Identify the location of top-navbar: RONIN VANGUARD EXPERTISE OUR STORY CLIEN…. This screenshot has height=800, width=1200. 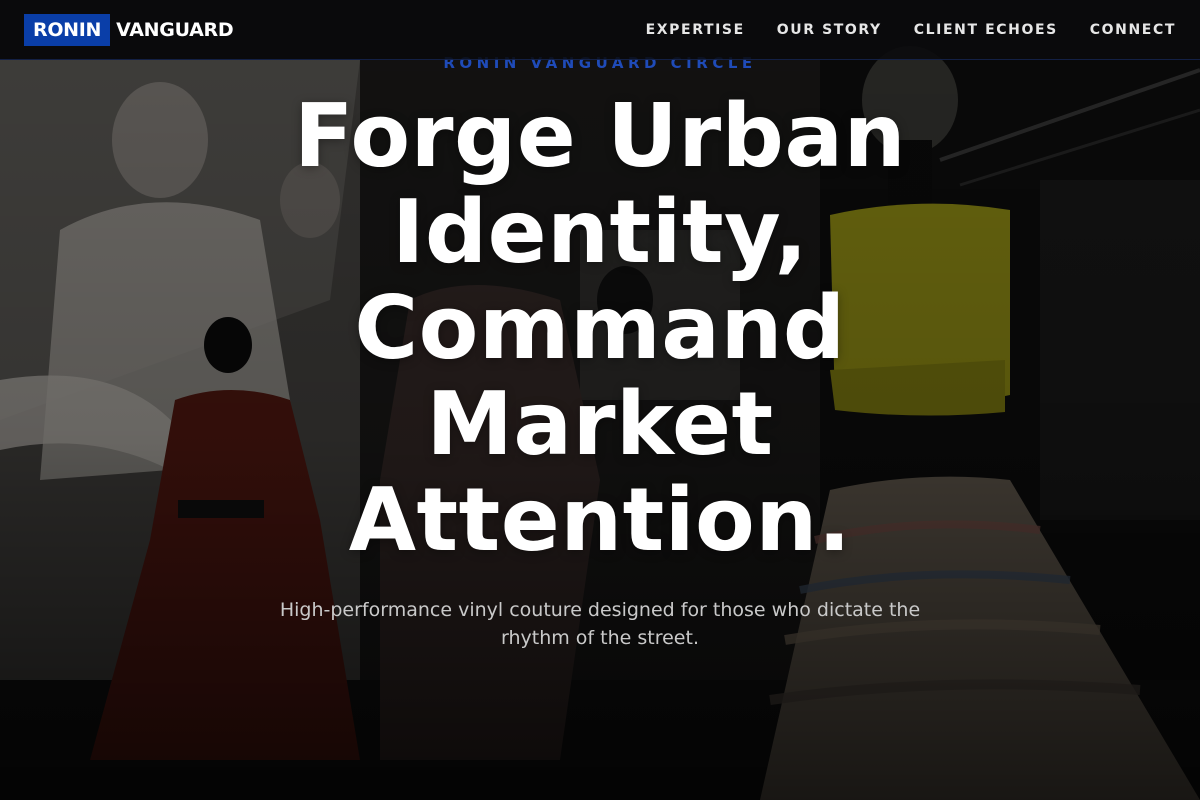
(600, 30).